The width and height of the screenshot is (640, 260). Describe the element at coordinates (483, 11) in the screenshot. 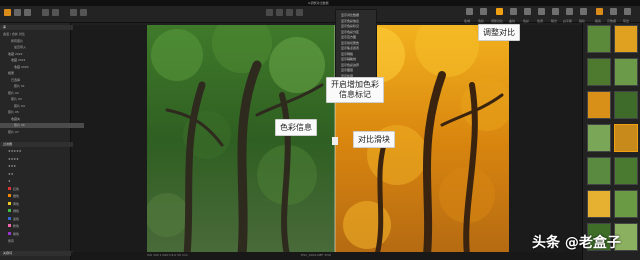

I see `color-tag-icon` at that location.